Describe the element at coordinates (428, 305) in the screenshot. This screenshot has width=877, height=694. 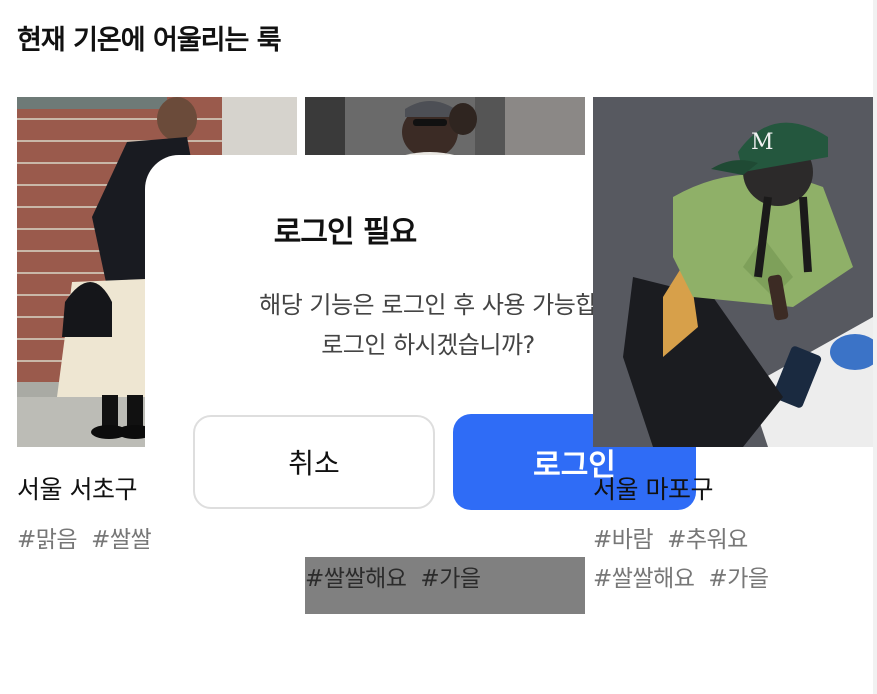
I see `modal-message-line-1: 해당 기능은 로그인 후 사용 가능합` at that location.